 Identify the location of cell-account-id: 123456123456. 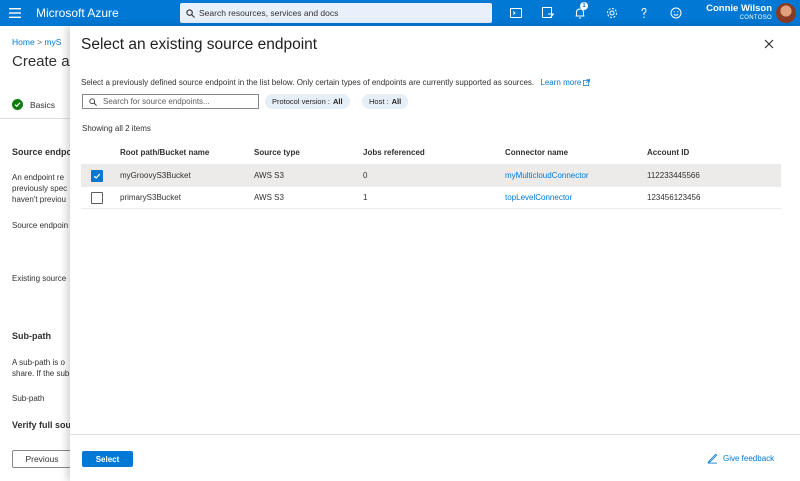
(674, 197).